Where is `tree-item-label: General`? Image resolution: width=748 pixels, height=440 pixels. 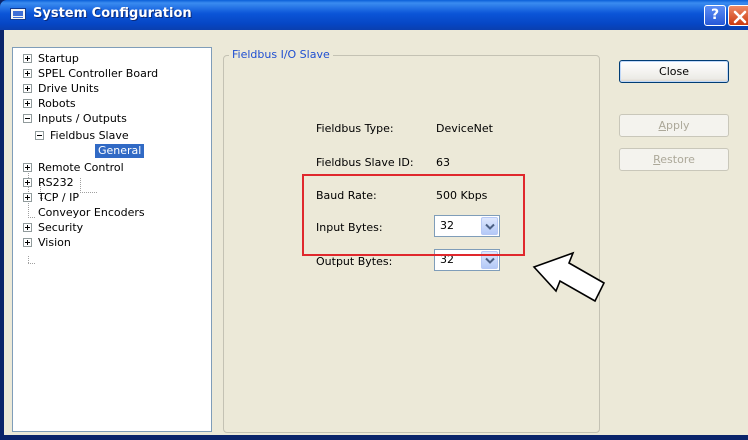 tree-item-label: General is located at coordinates (120, 151).